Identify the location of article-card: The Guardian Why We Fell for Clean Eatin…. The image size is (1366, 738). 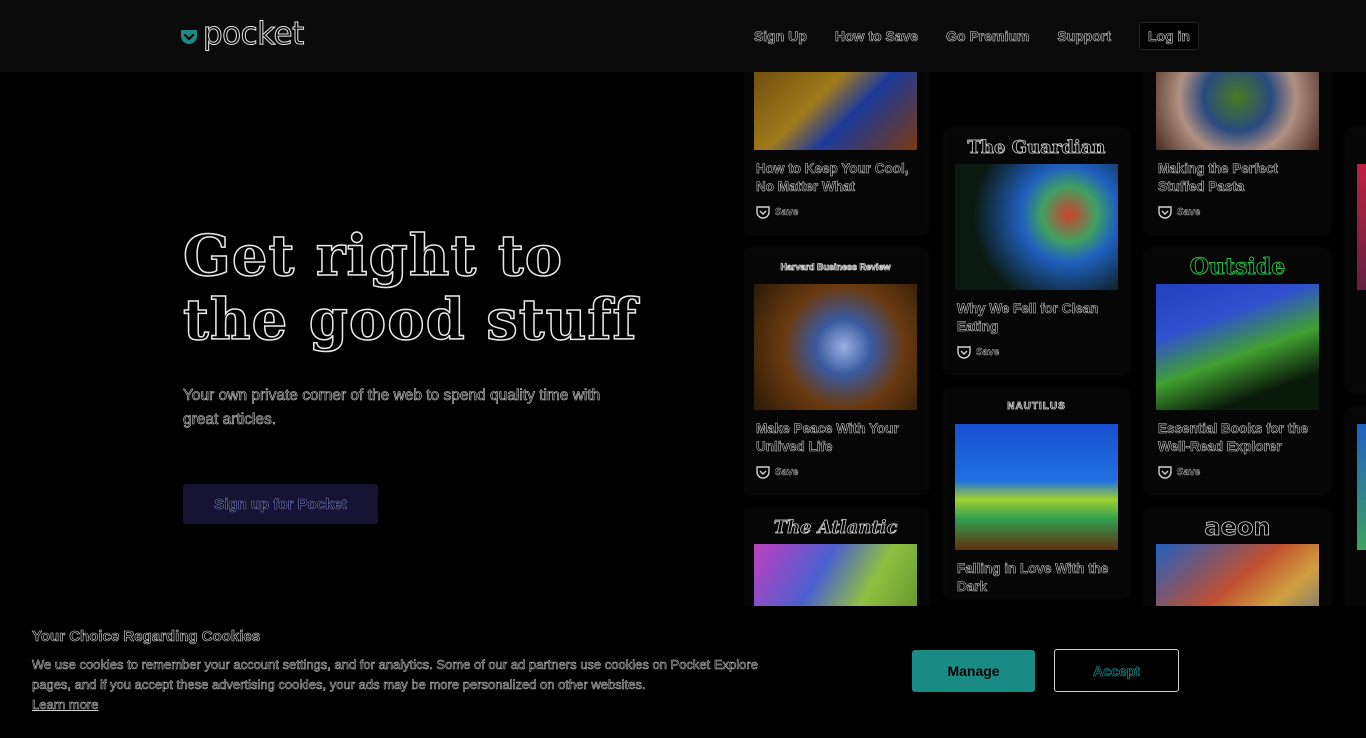
(1036, 251).